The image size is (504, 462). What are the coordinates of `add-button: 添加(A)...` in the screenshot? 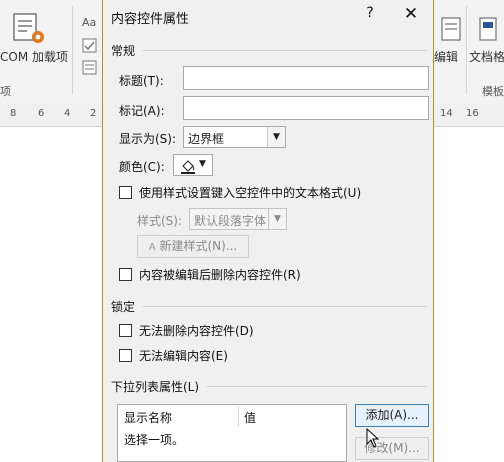 It's located at (392, 415).